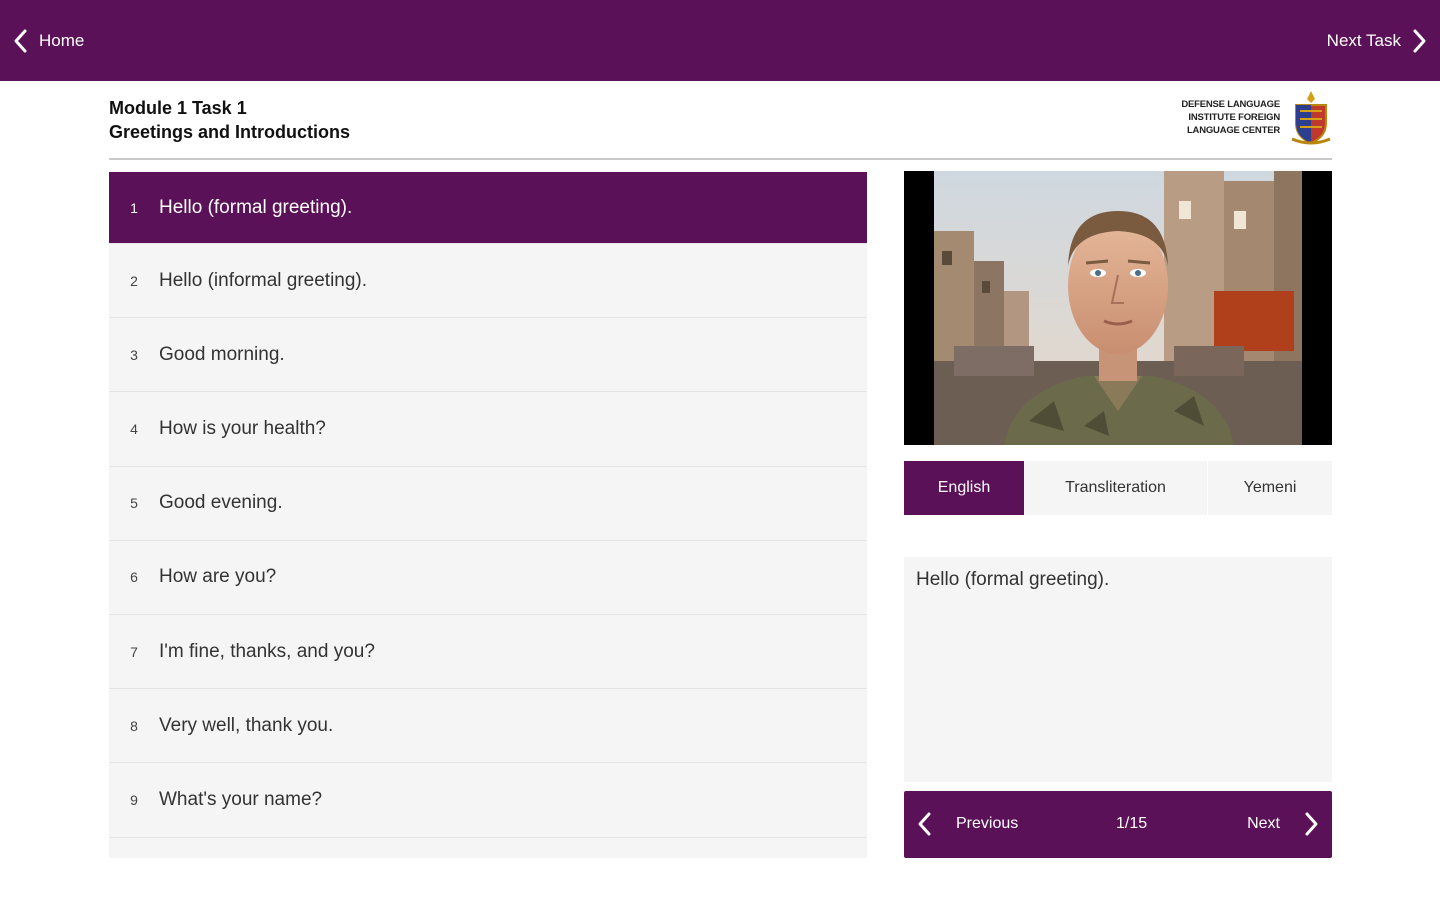 The width and height of the screenshot is (1440, 900). Describe the element at coordinates (1270, 488) in the screenshot. I see `tab-yemeni: Yemeni` at that location.